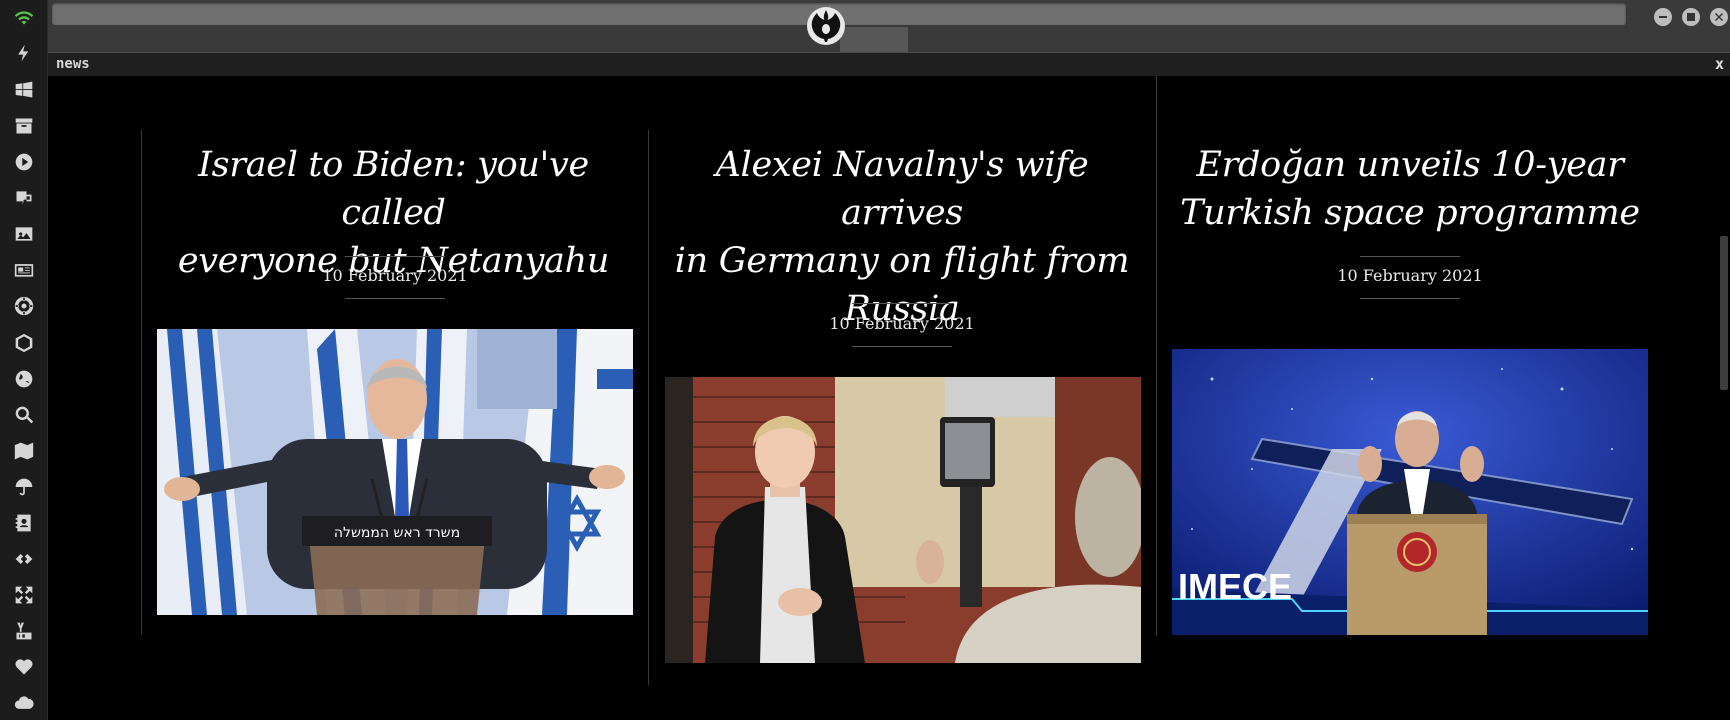 The height and width of the screenshot is (720, 1730). Describe the element at coordinates (24, 234) in the screenshot. I see `image-icon` at that location.